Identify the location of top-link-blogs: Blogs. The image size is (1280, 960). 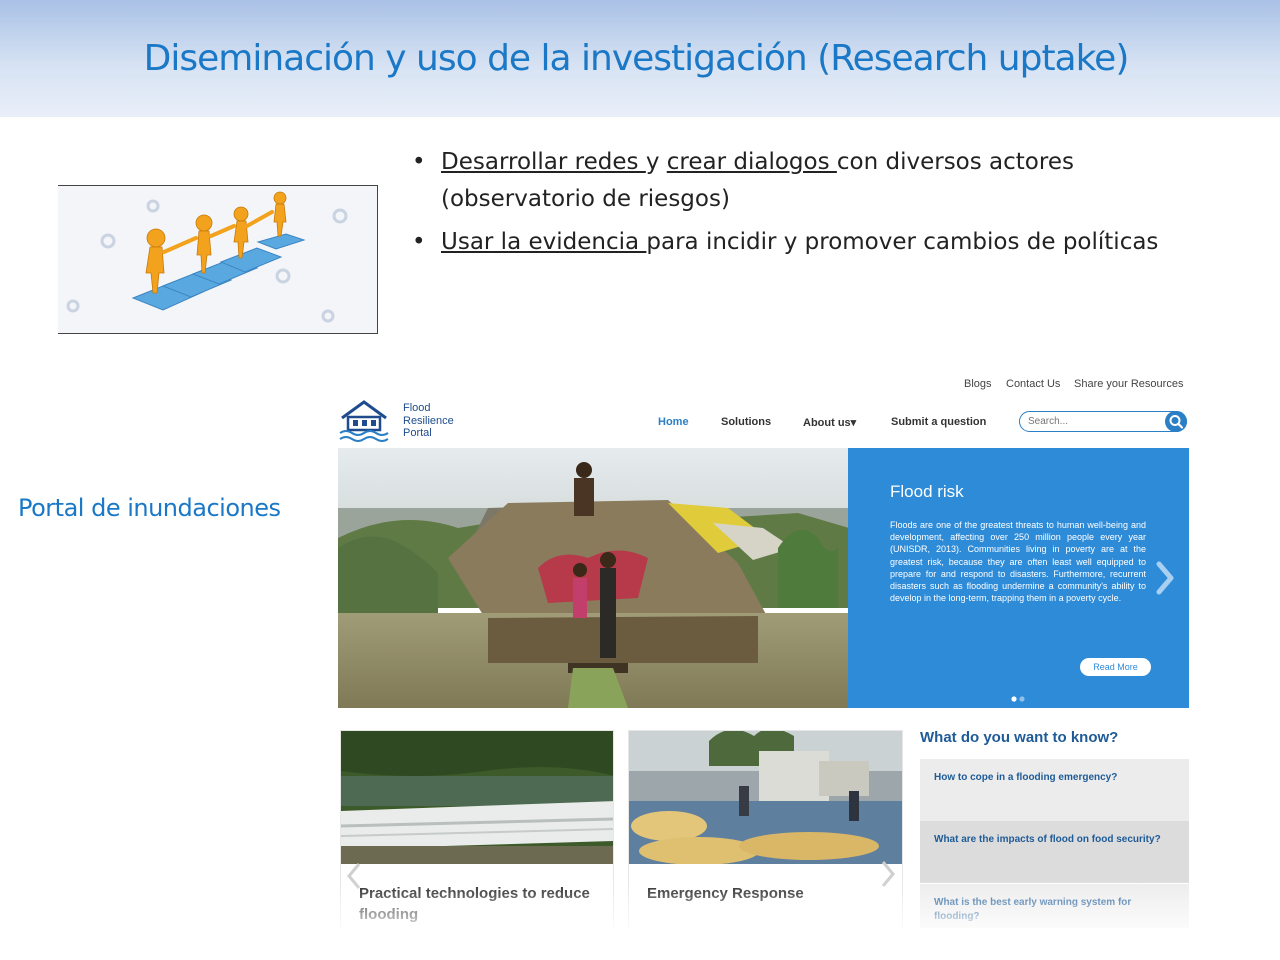
(978, 384).